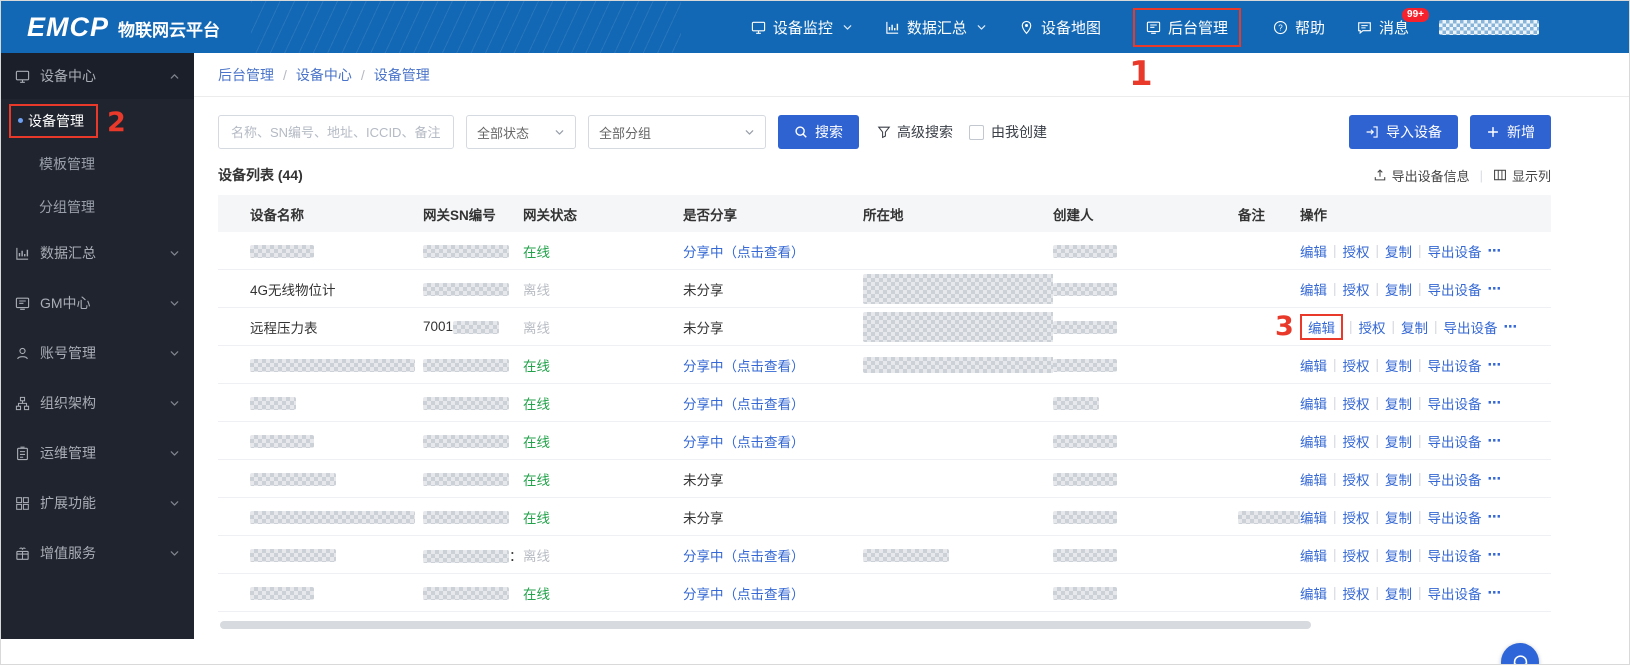 The image size is (1630, 665). I want to click on sidebar-subitem-group-manage: 分组管理, so click(97, 206).